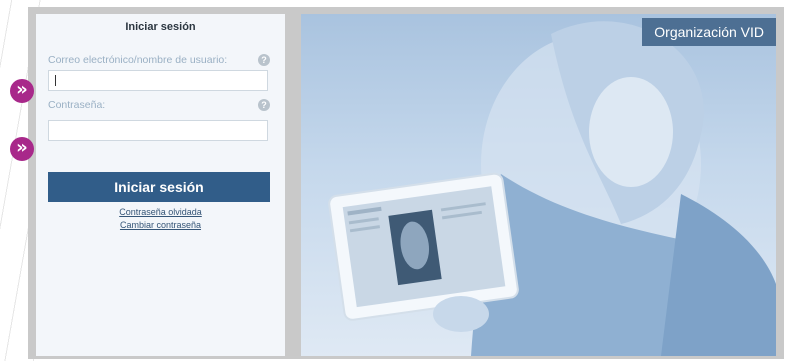  I want to click on username-input, so click(158, 80).